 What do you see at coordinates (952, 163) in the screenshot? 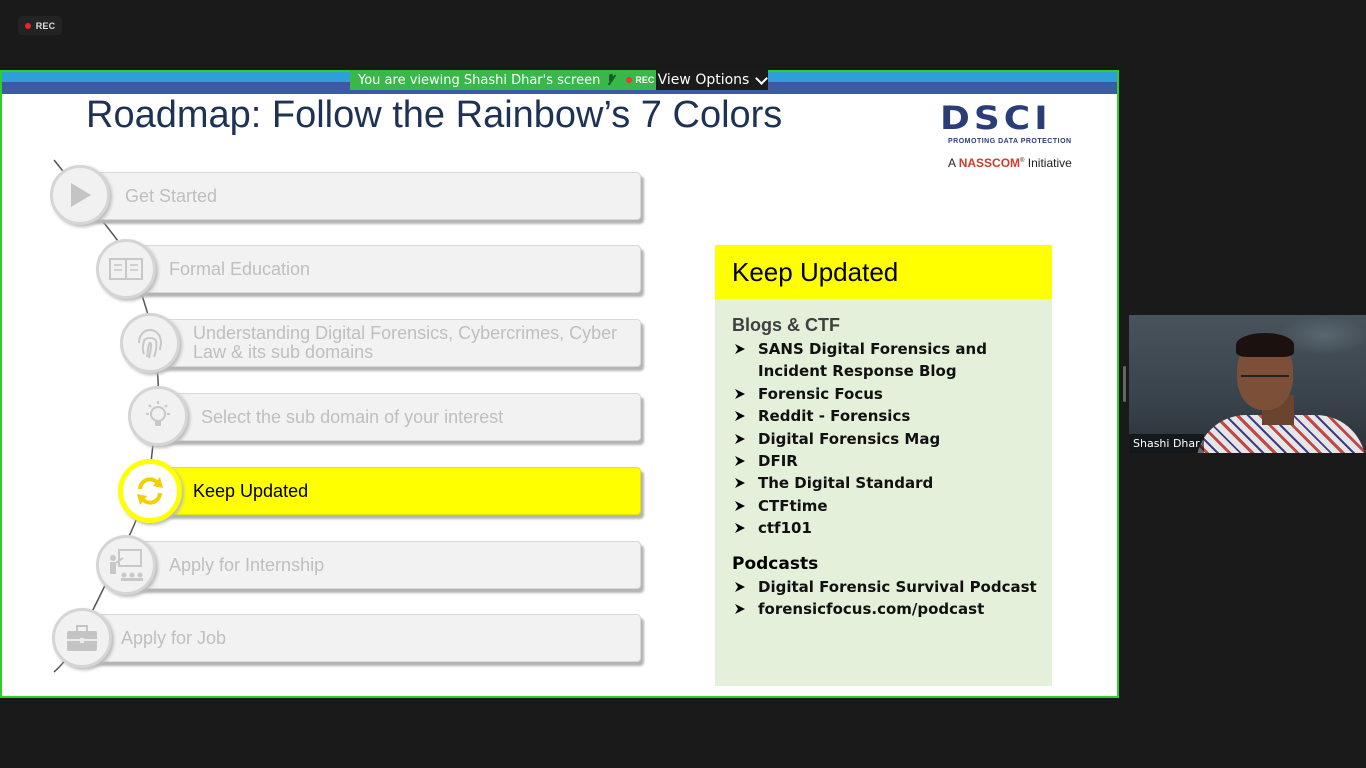
I see `logo-initiative-prefix: A` at bounding box center [952, 163].